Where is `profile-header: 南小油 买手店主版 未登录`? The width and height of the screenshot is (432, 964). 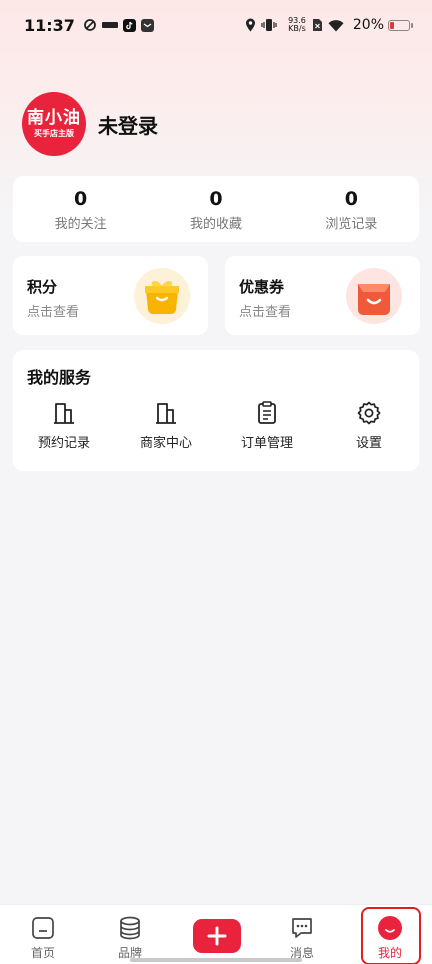 profile-header: 南小油 买手店主版 未登录 is located at coordinates (90, 124).